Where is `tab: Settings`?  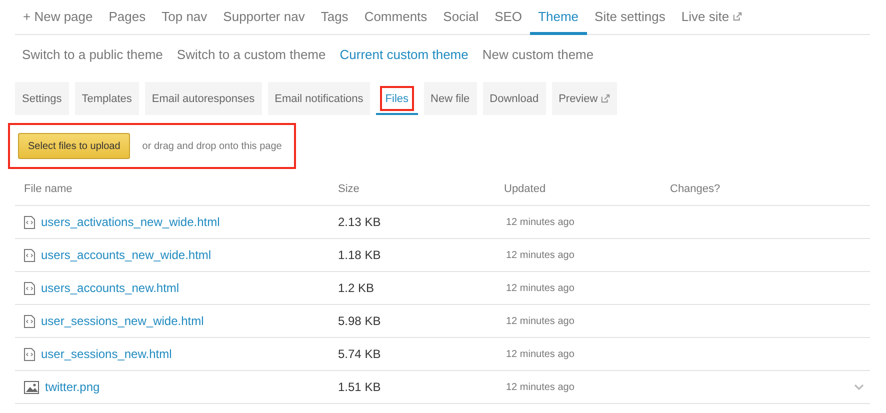 tab: Settings is located at coordinates (42, 98).